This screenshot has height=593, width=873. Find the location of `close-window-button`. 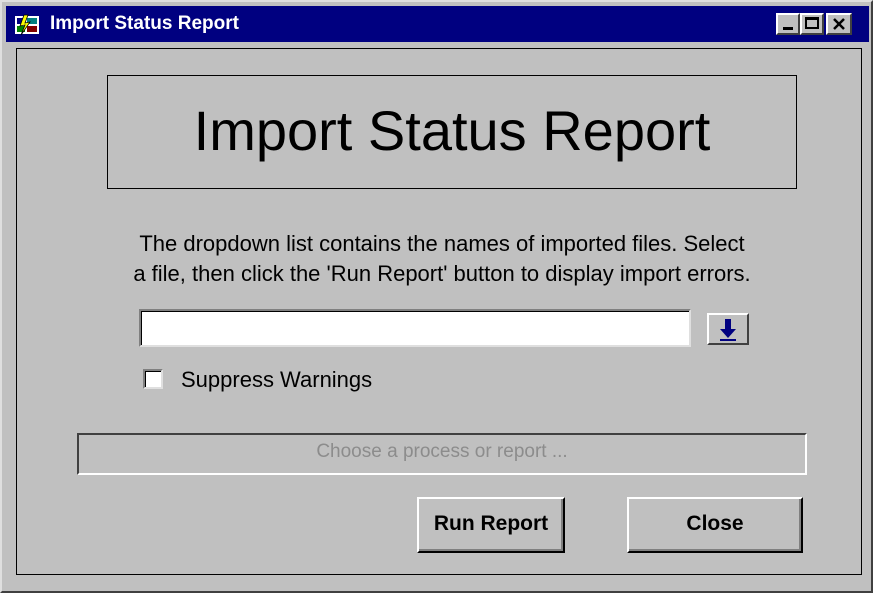

close-window-button is located at coordinates (839, 24).